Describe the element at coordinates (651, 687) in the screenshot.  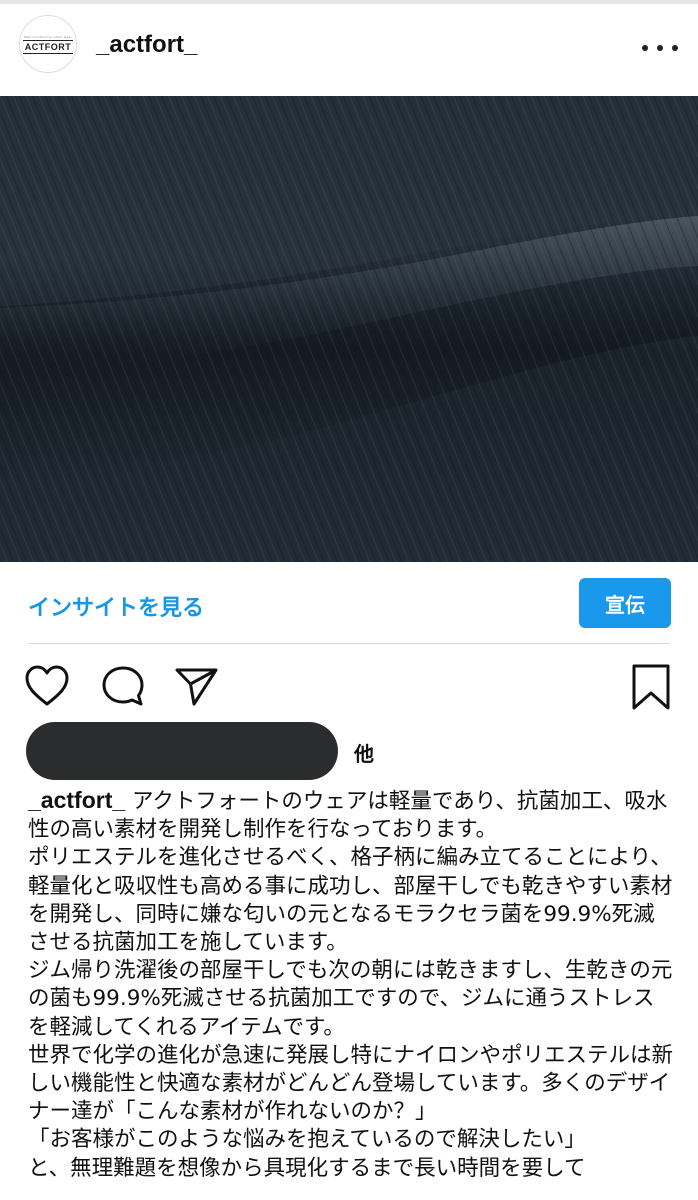
I see `bookmark-icon` at that location.